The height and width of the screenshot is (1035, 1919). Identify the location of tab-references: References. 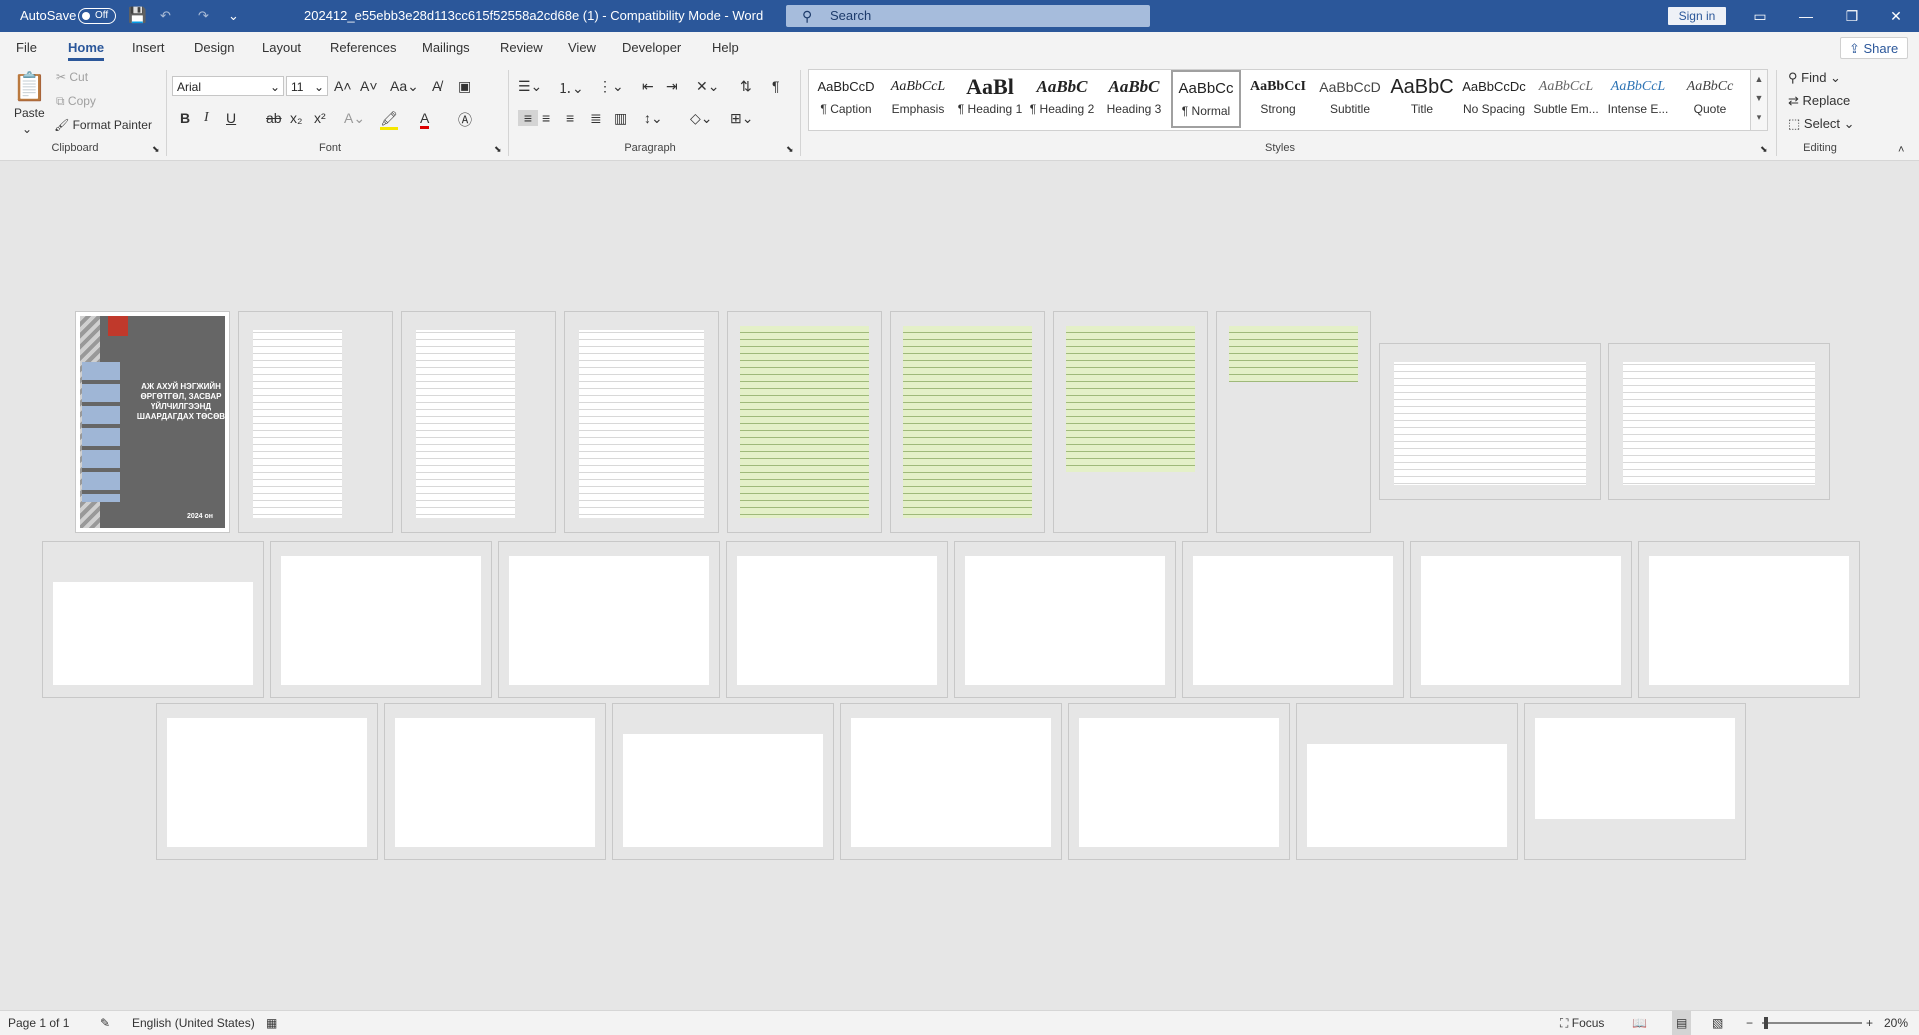
(363, 48).